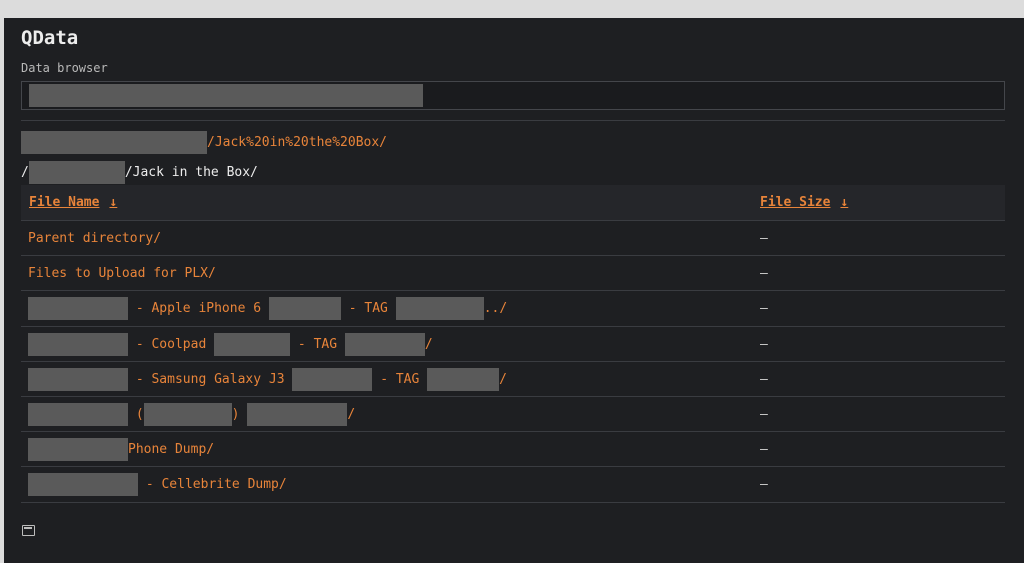 This screenshot has height=563, width=1024. I want to click on file-link: - Coolpad - TAG /, so click(230, 344).